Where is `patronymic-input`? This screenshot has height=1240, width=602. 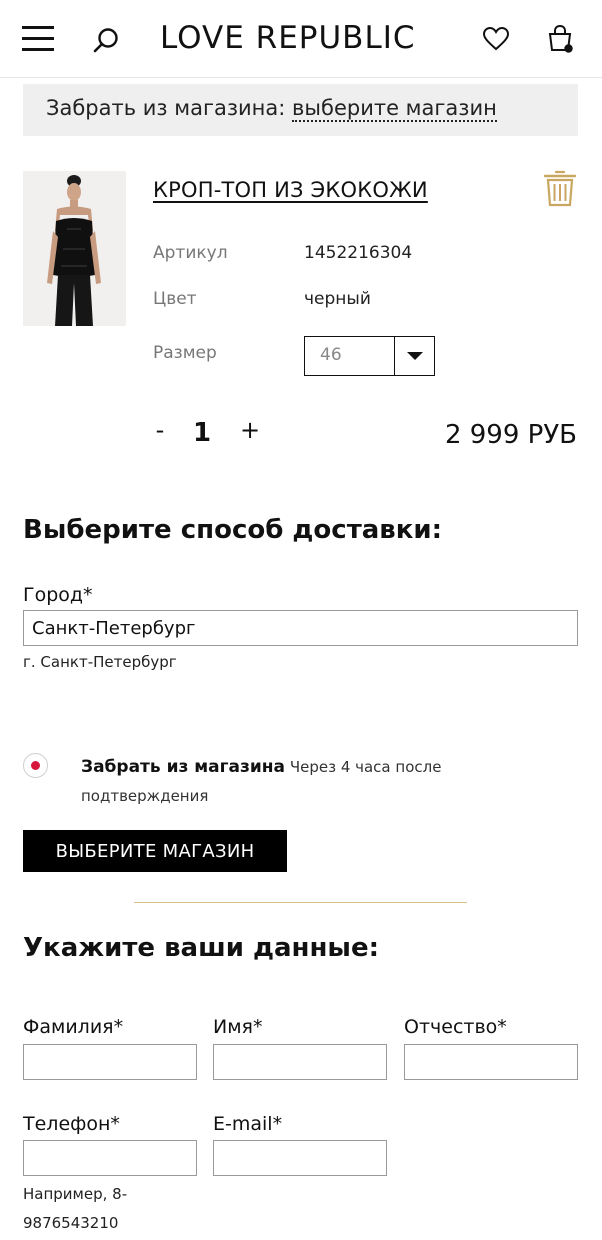
patronymic-input is located at coordinates (491, 1062).